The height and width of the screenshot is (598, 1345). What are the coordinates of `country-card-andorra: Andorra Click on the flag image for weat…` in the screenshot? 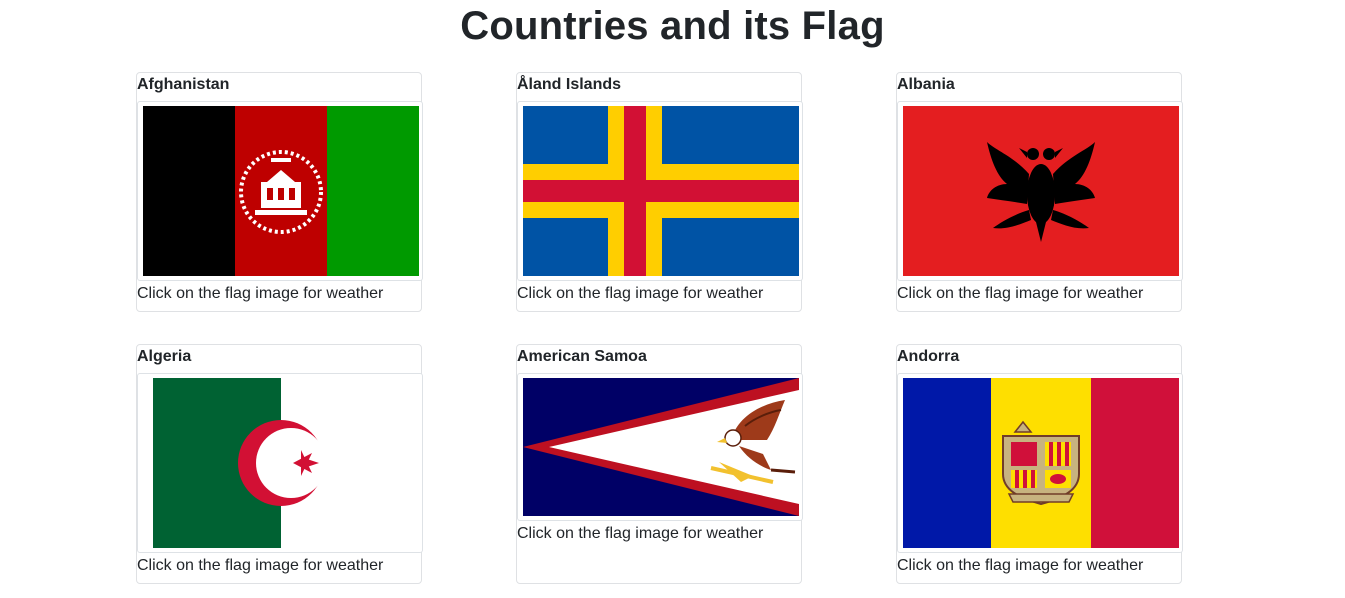 It's located at (1039, 464).